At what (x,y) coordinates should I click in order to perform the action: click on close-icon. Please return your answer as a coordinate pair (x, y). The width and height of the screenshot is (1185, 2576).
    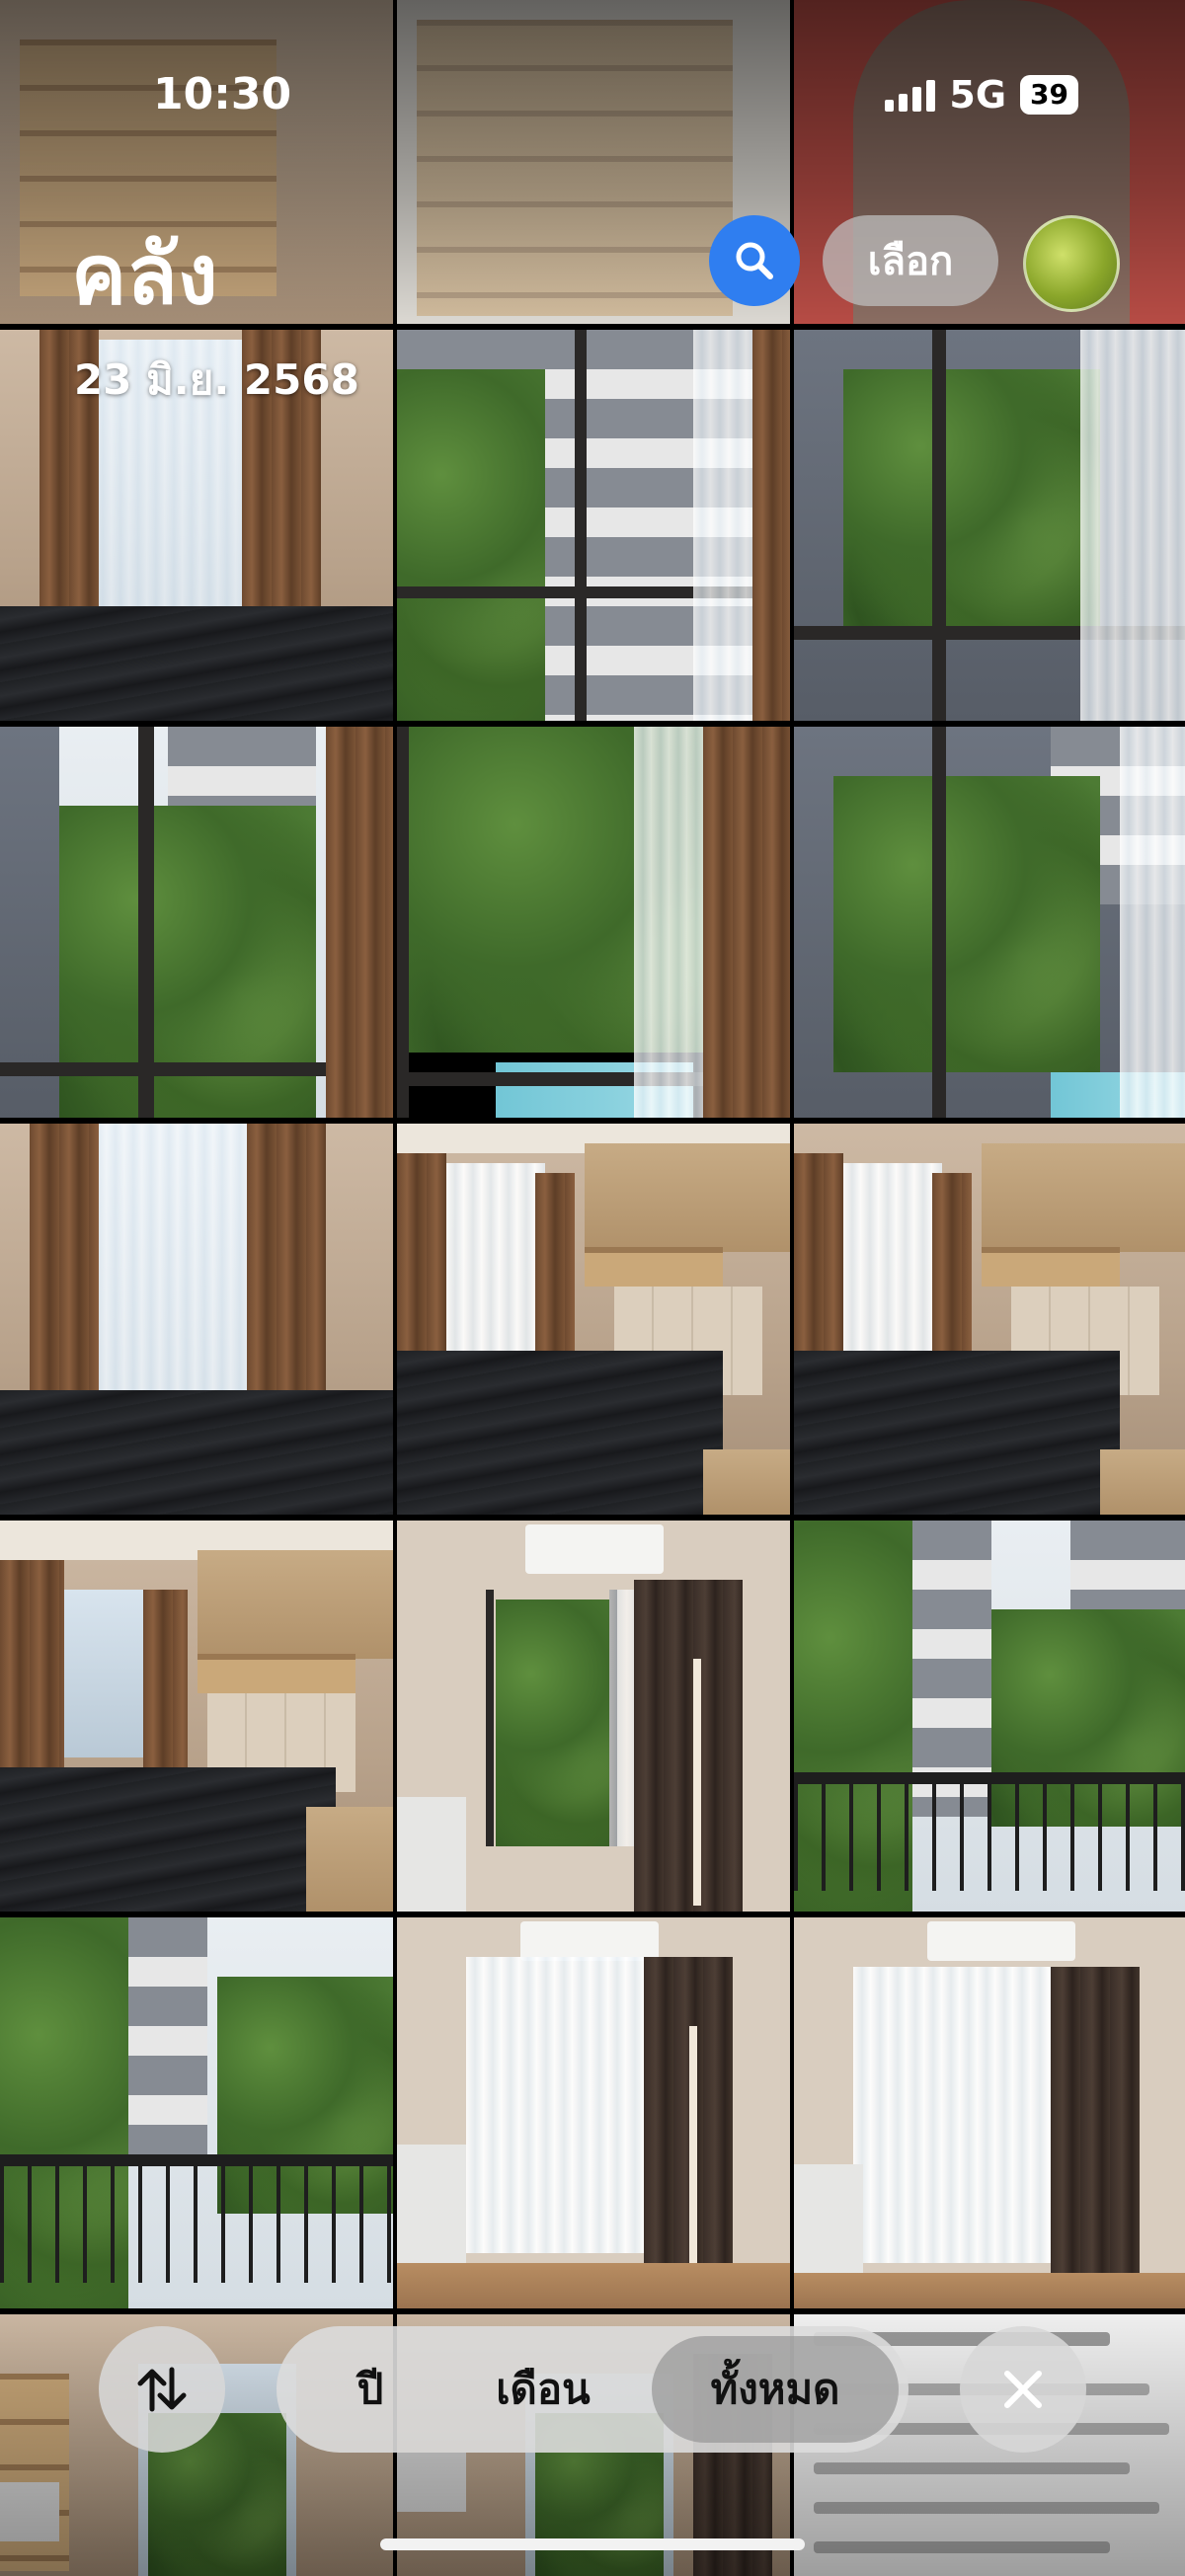
    Looking at the image, I should click on (1023, 2389).